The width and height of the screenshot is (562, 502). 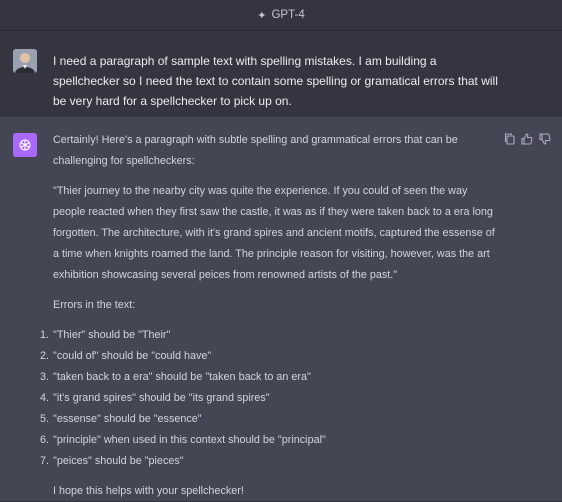 What do you see at coordinates (262, 15) in the screenshot?
I see `sparkle-icon: ✦` at bounding box center [262, 15].